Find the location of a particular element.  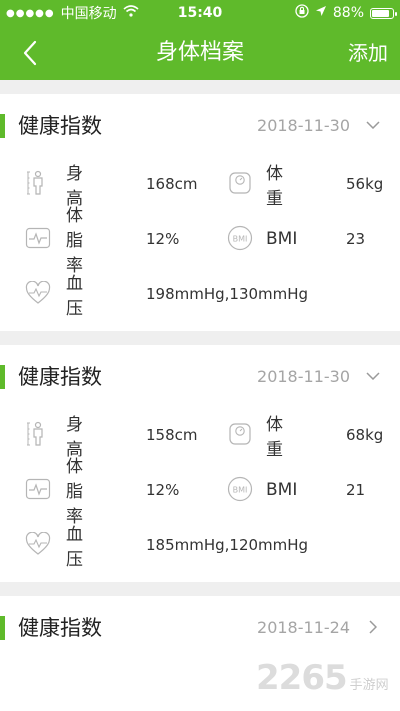

back-button is located at coordinates (30, 53).